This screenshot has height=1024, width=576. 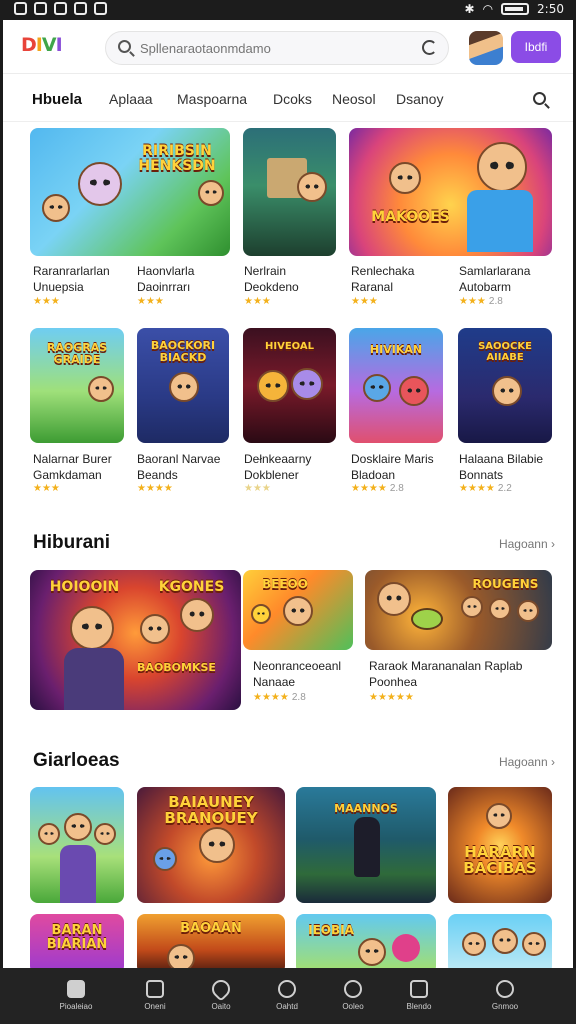 I want to click on game-tile: ROUGENS, so click(x=458, y=610).